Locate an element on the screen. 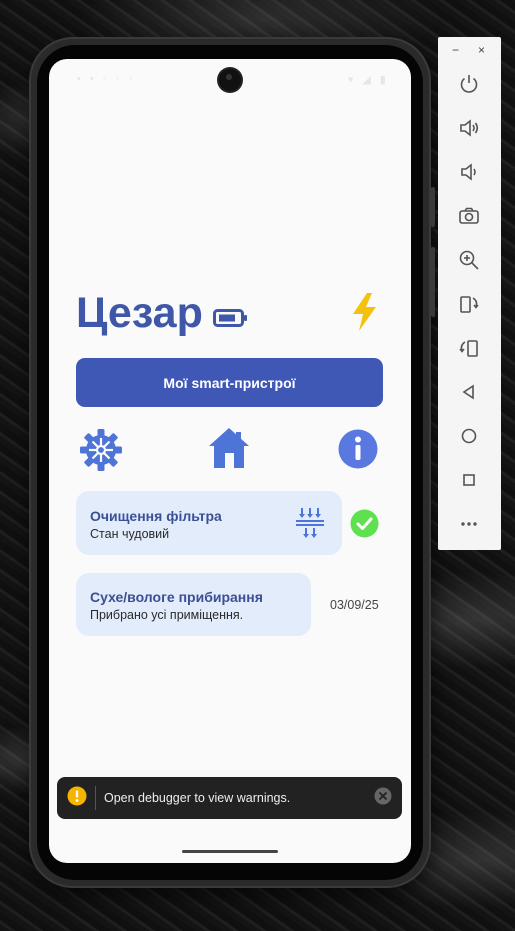 This screenshot has width=515, height=931. volume-up-icon is located at coordinates (469, 128).